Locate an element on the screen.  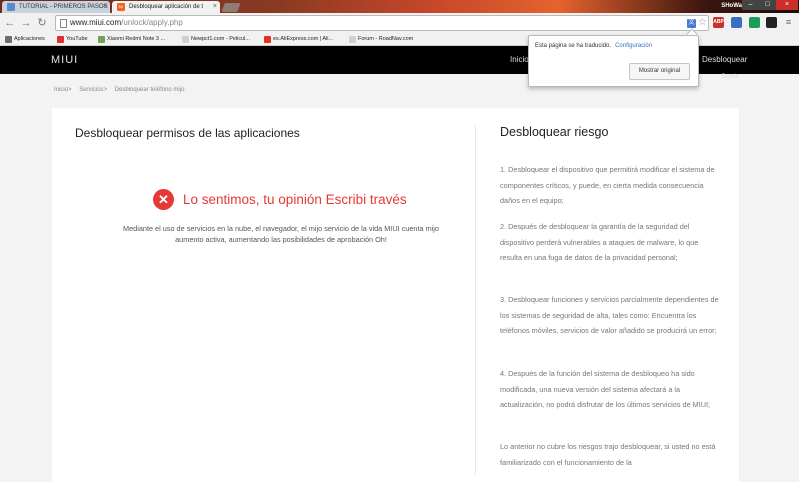
bookmark-youtube: YouTube is located at coordinates (72, 39).